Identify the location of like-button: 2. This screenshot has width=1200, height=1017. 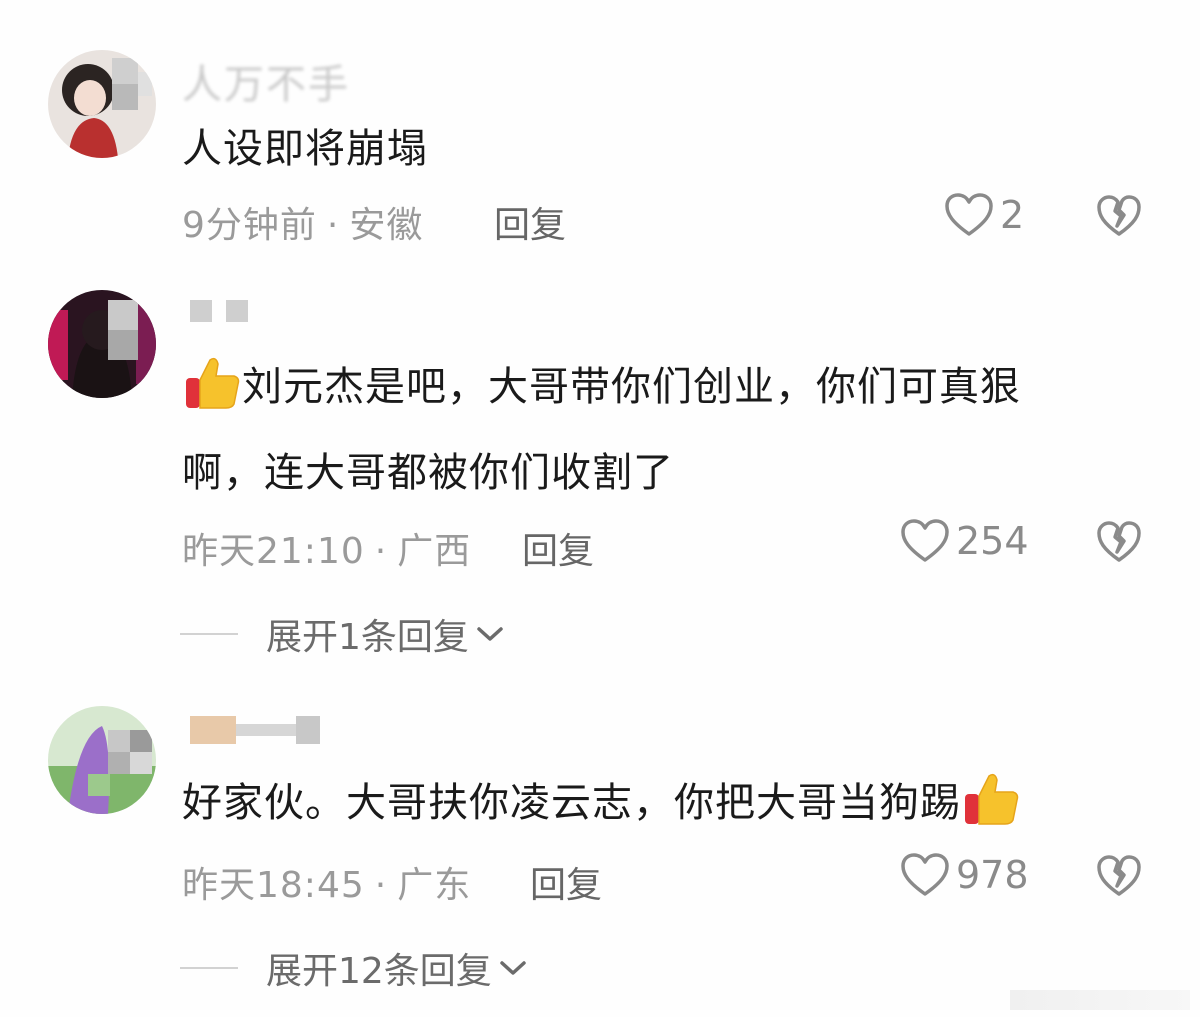
(984, 215).